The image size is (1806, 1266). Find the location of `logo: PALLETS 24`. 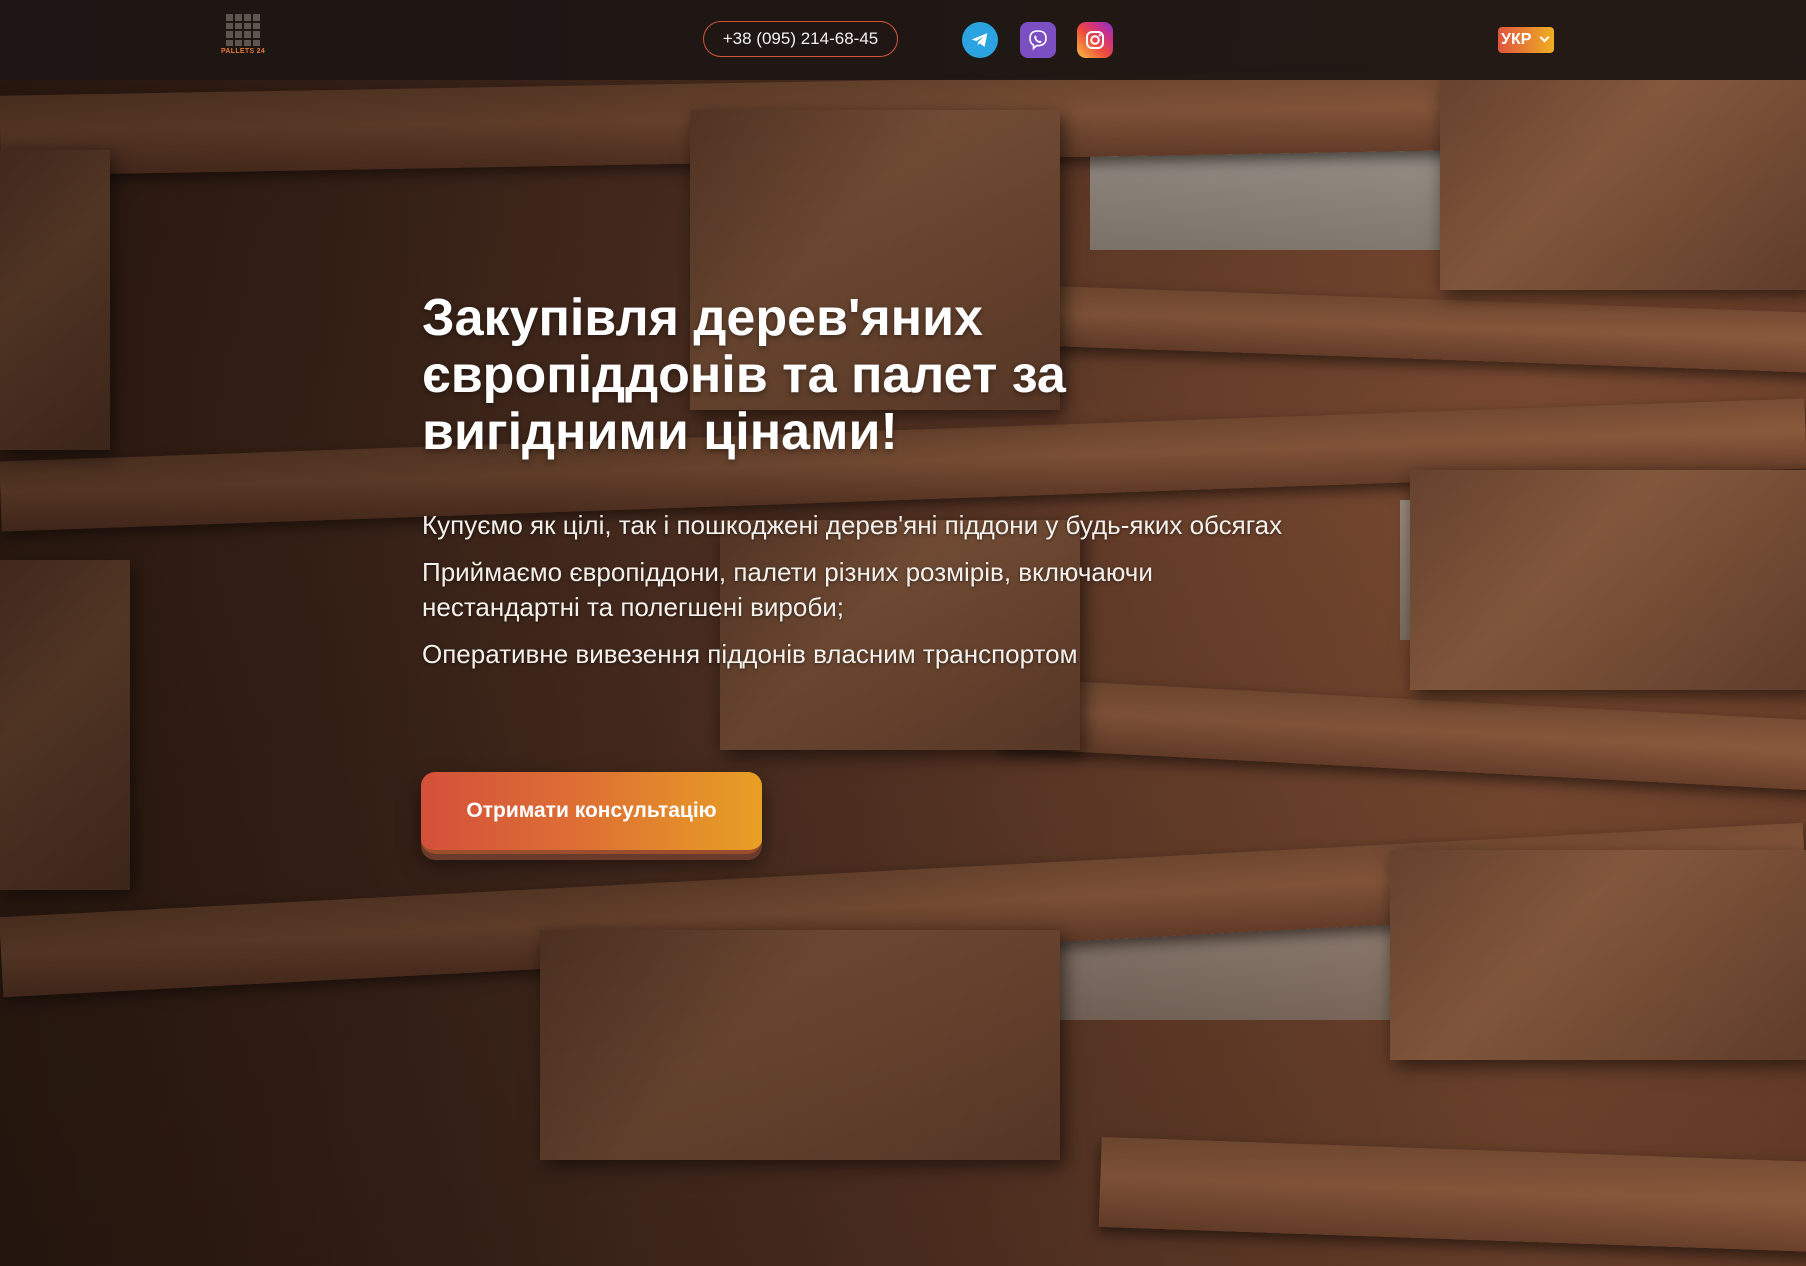

logo: PALLETS 24 is located at coordinates (243, 37).